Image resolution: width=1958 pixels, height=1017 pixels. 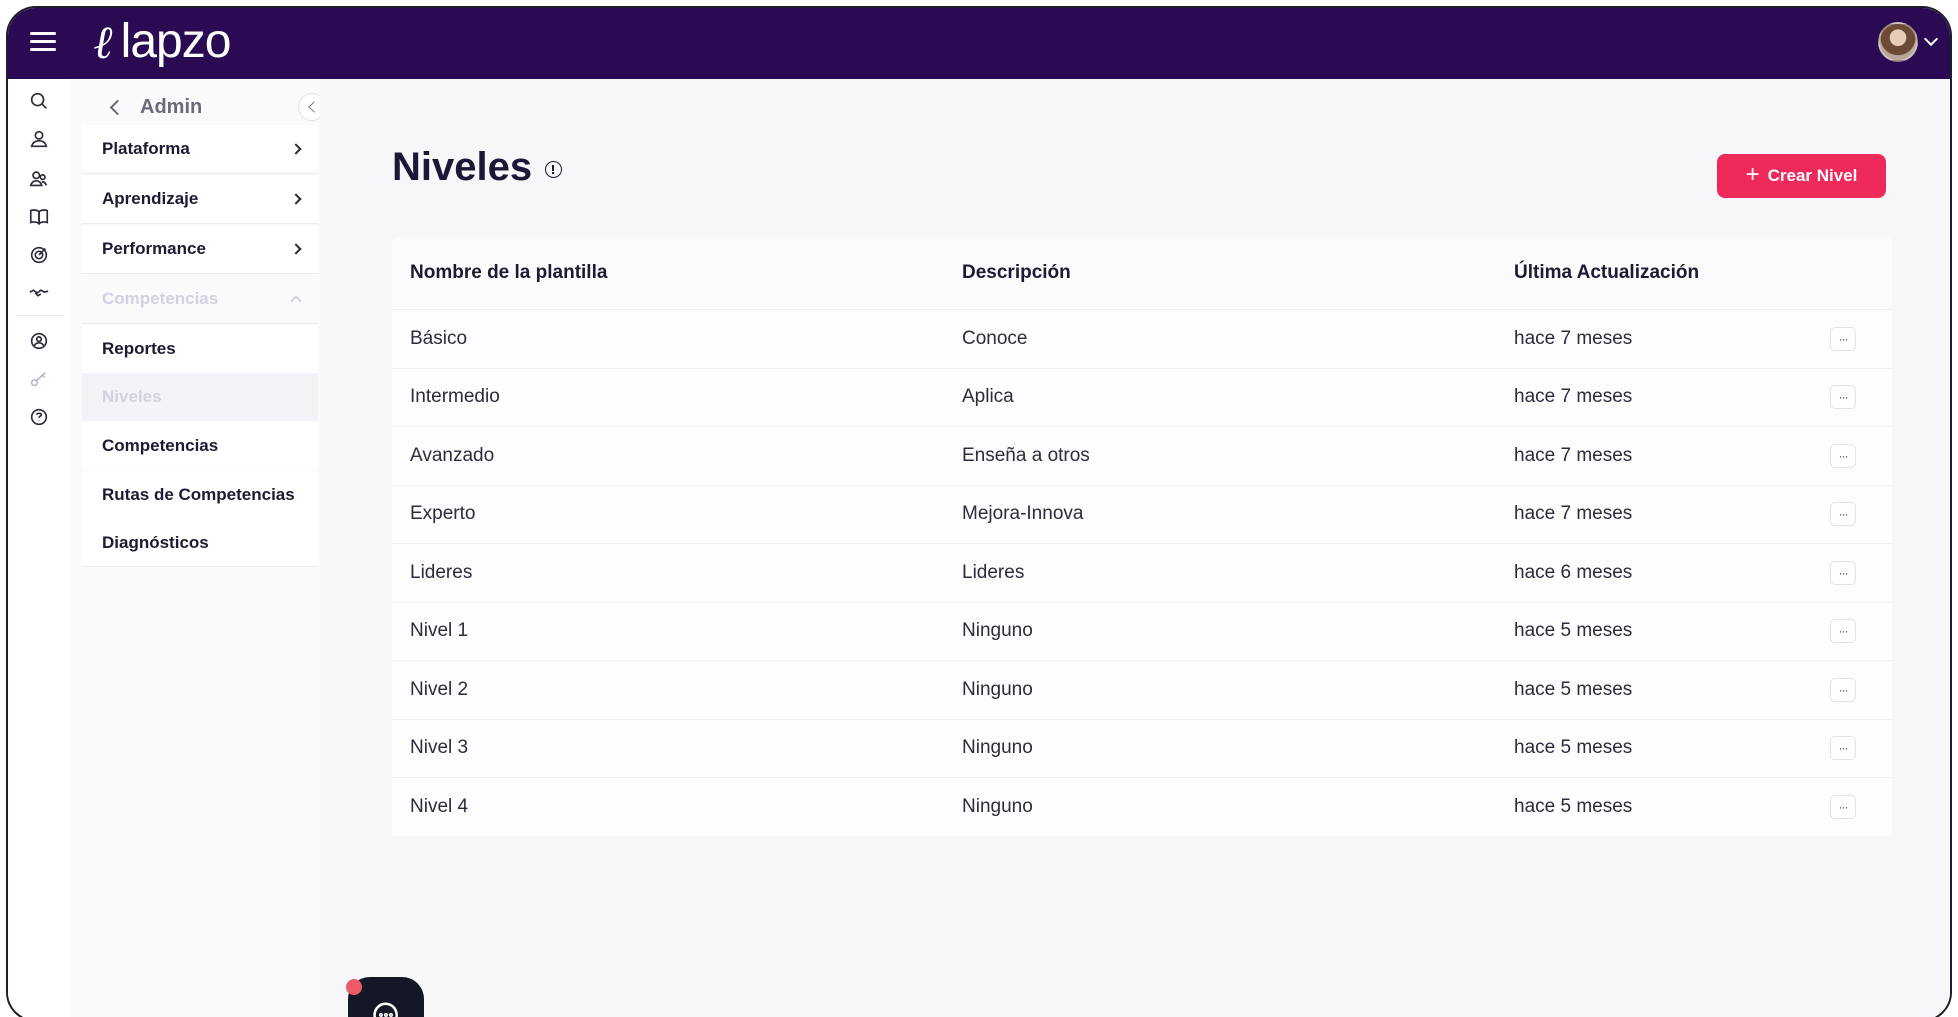 What do you see at coordinates (200, 149) in the screenshot?
I see `menu-item-plataforma: Plataforma` at bounding box center [200, 149].